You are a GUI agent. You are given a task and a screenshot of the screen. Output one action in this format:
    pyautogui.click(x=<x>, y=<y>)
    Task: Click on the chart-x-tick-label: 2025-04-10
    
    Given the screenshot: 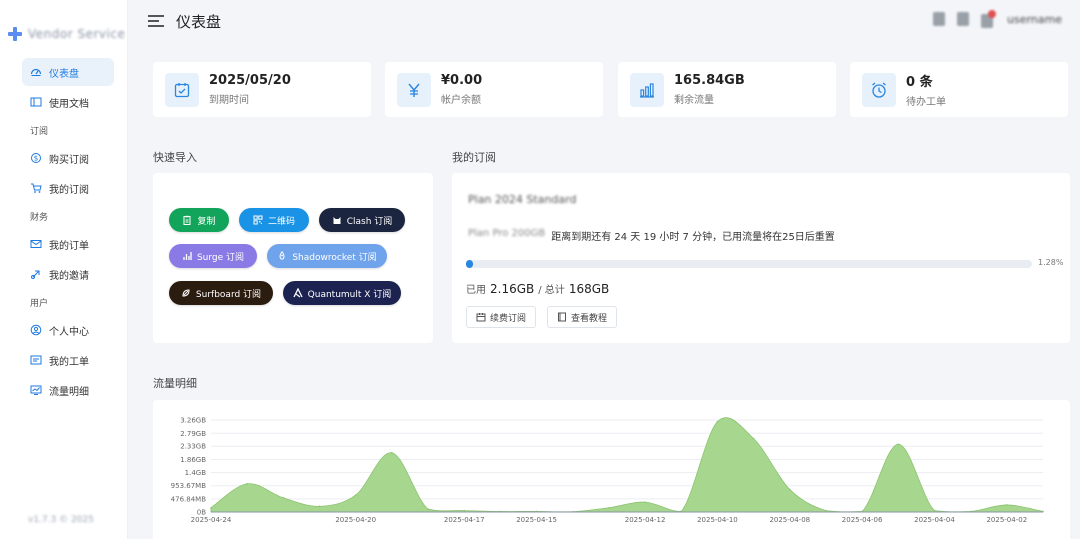 What is the action you would take?
    pyautogui.click(x=717, y=520)
    